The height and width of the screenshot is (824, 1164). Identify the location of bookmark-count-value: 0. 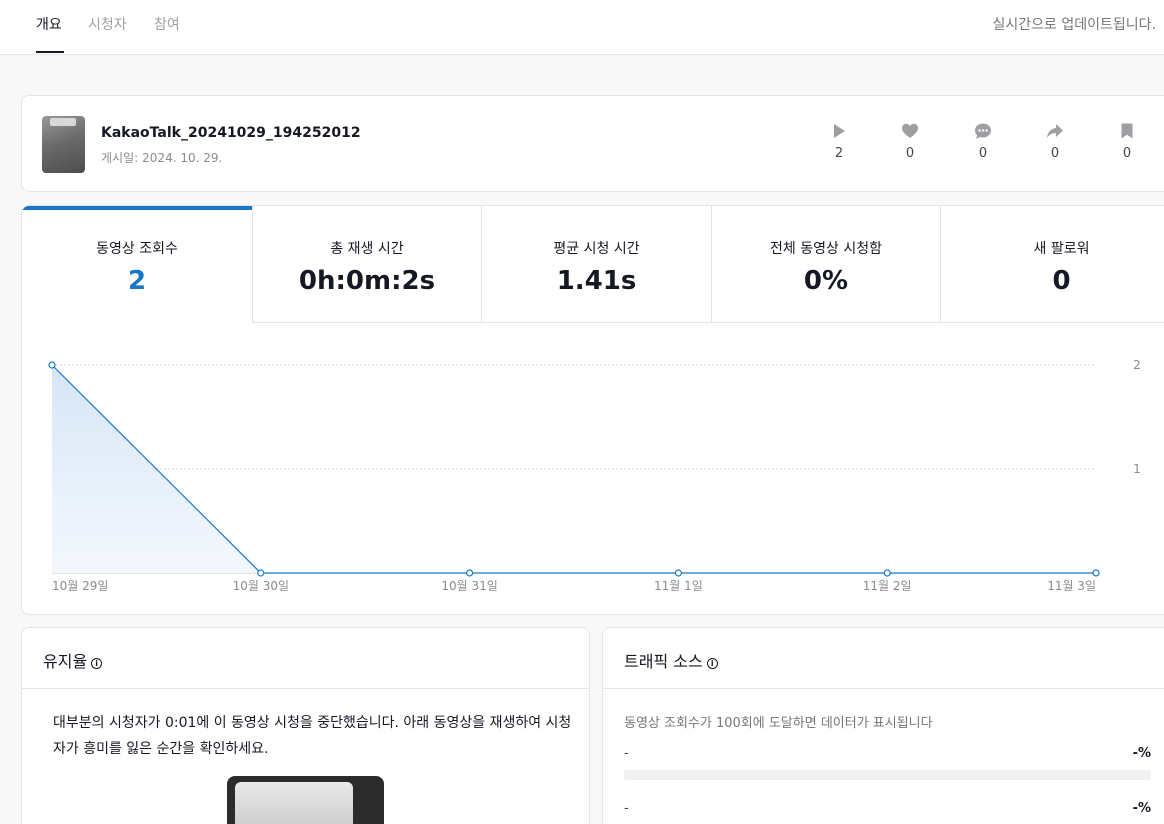
(1127, 153).